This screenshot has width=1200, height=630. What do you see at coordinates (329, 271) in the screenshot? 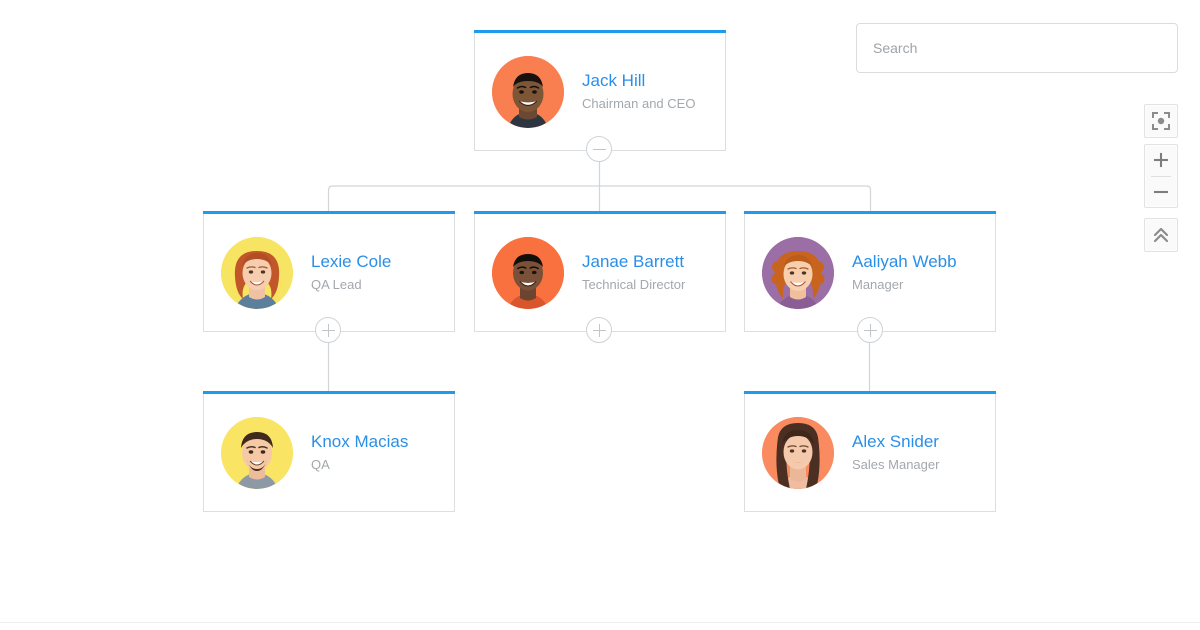
I see `org-node-lexie-cole: Lexie Cole QA Lead` at bounding box center [329, 271].